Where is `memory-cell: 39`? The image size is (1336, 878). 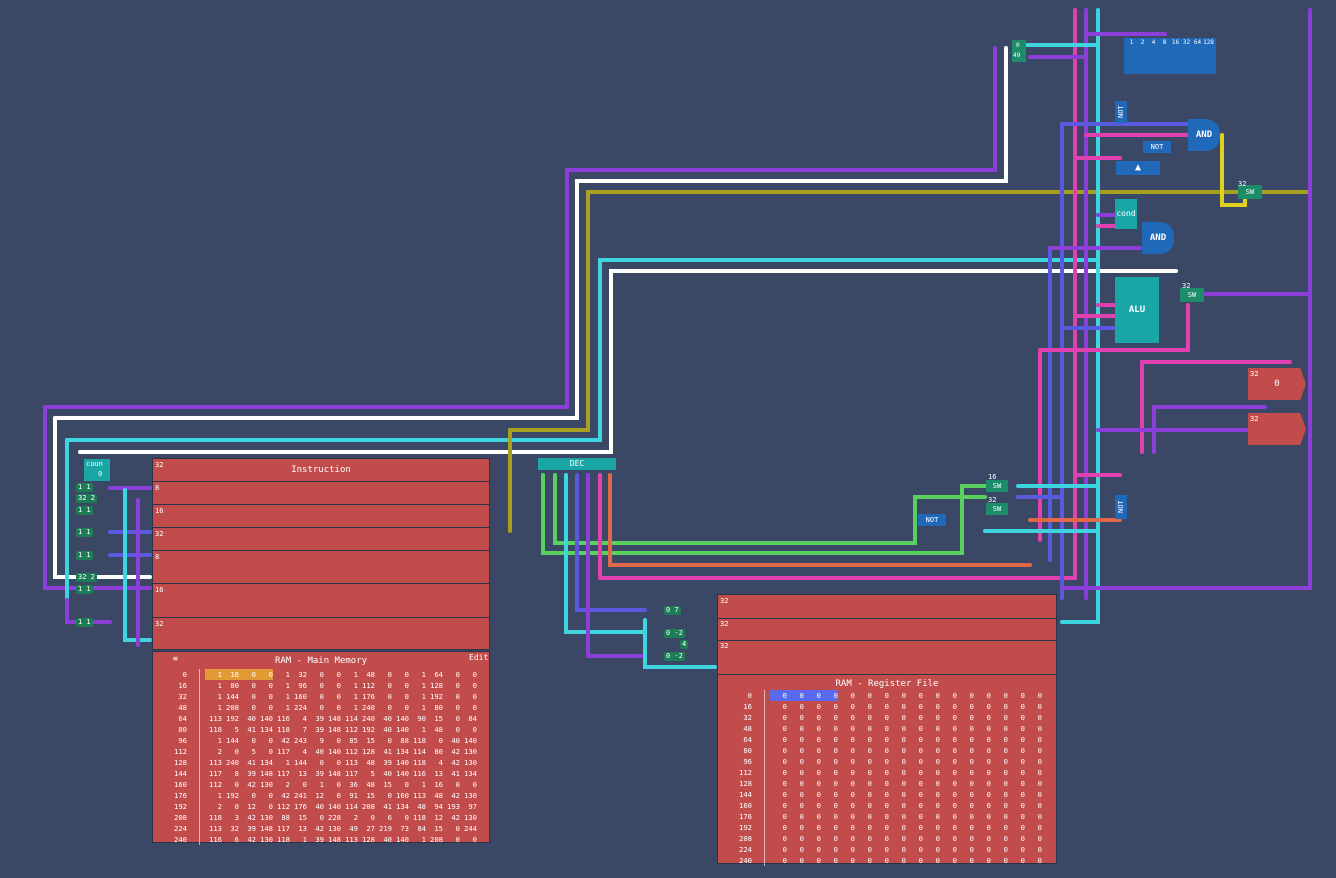 memory-cell: 39 is located at coordinates (315, 718).